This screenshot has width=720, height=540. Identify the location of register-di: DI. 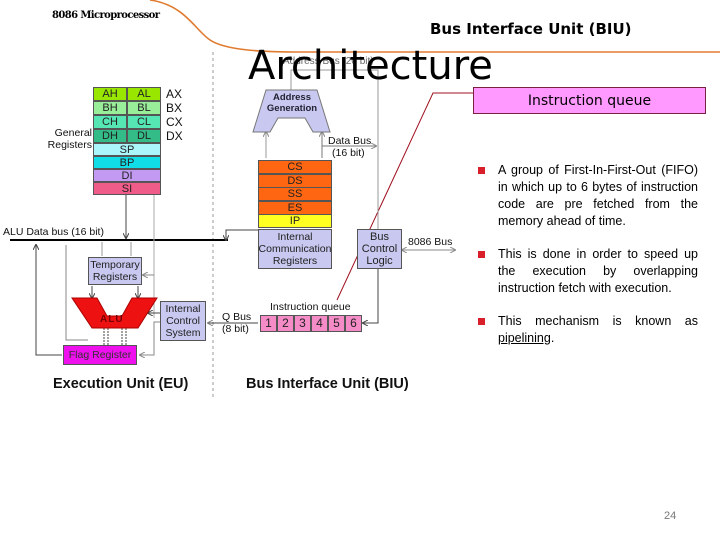
(127, 175).